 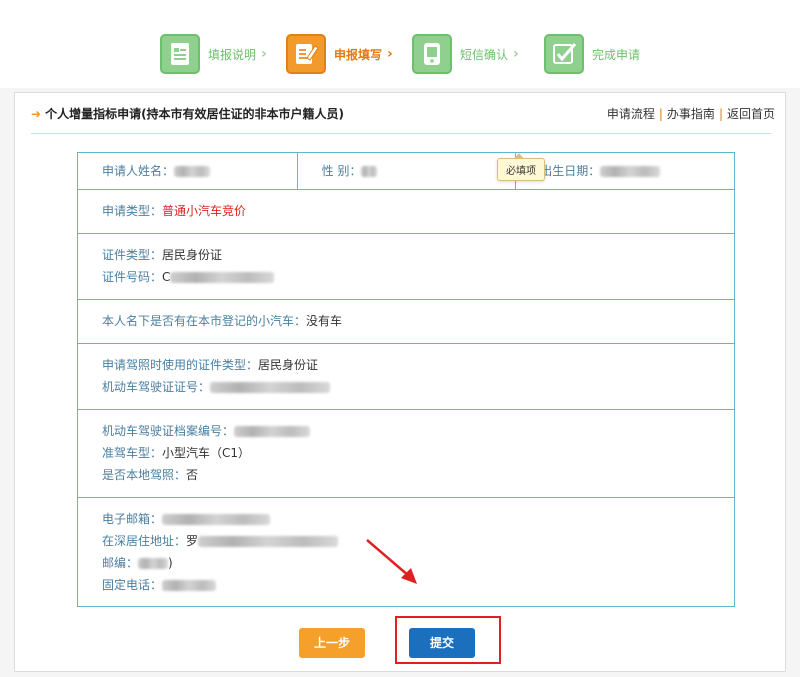 I want to click on local-license-value: 否, so click(x=192, y=475).